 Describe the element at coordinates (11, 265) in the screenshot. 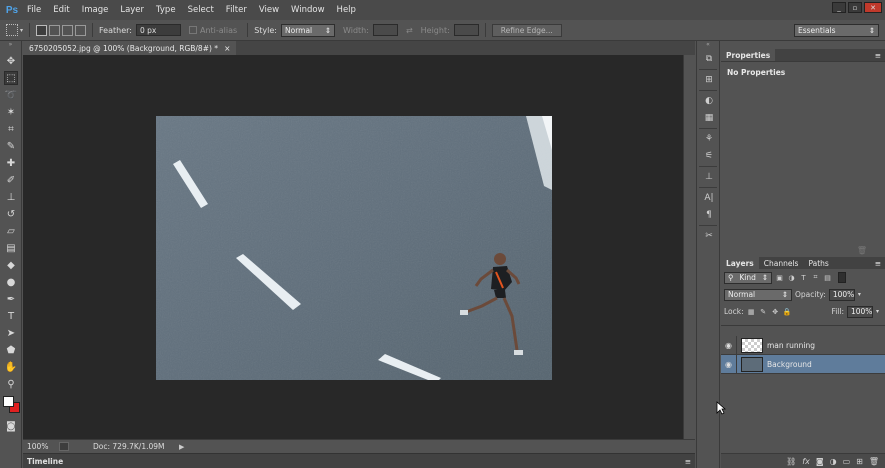

I see `blur-tool-icon: ◆` at that location.